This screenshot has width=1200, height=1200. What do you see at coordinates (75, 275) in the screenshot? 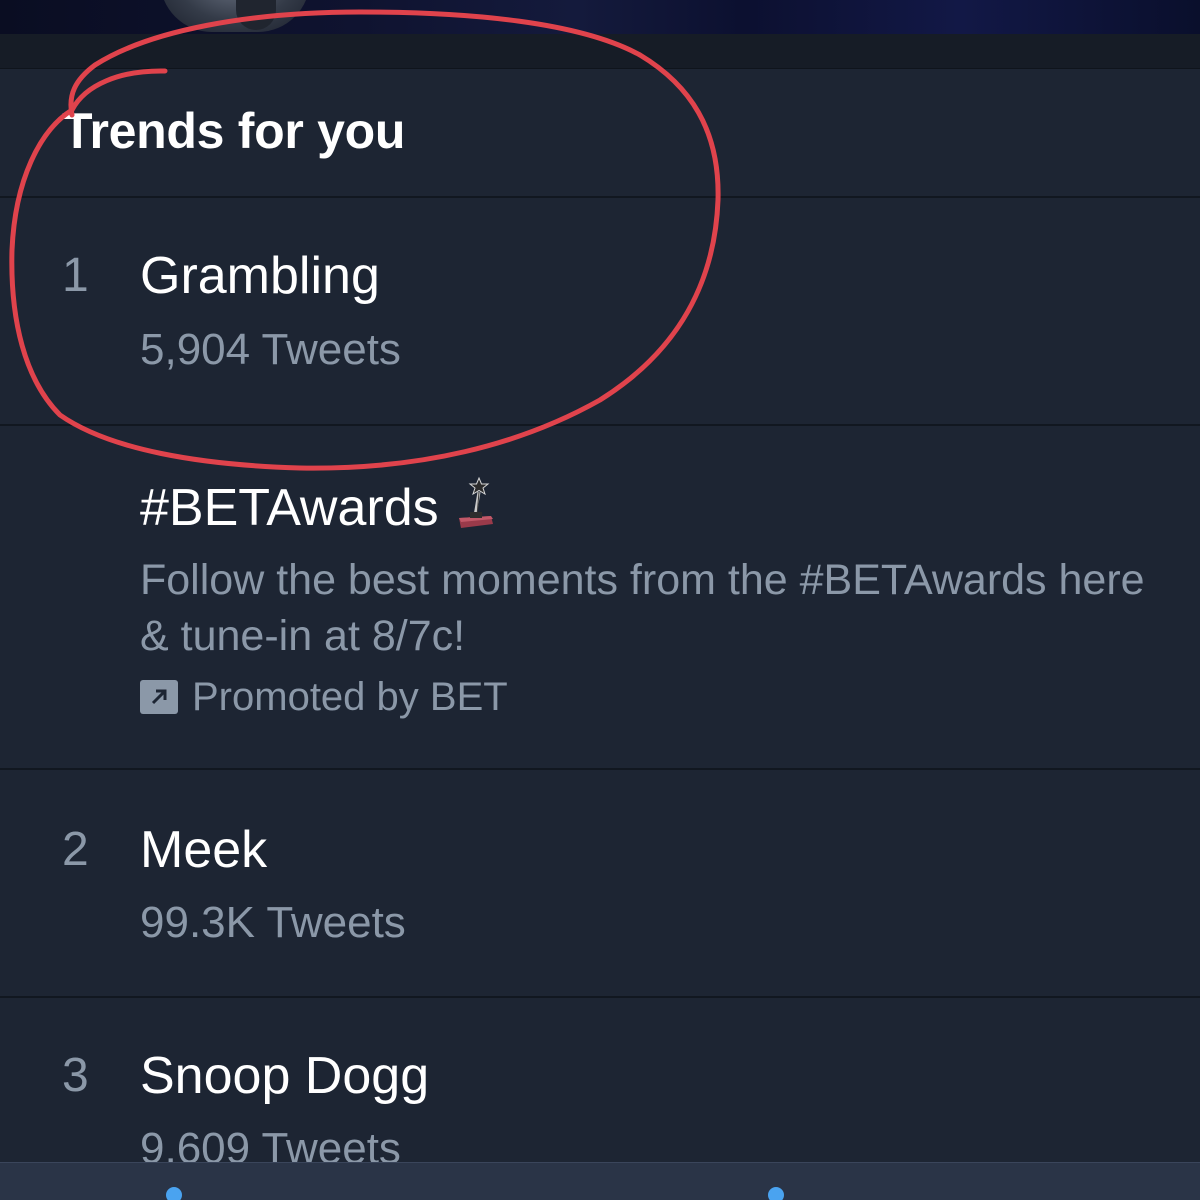
I see `trend-rank: 1` at bounding box center [75, 275].